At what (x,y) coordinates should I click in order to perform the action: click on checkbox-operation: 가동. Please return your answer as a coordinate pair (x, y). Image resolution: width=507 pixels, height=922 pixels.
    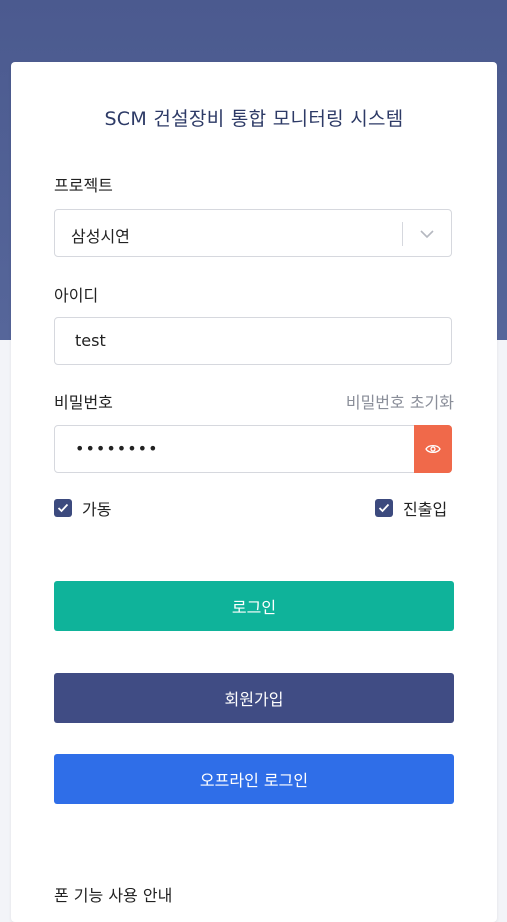
    Looking at the image, I should click on (82, 508).